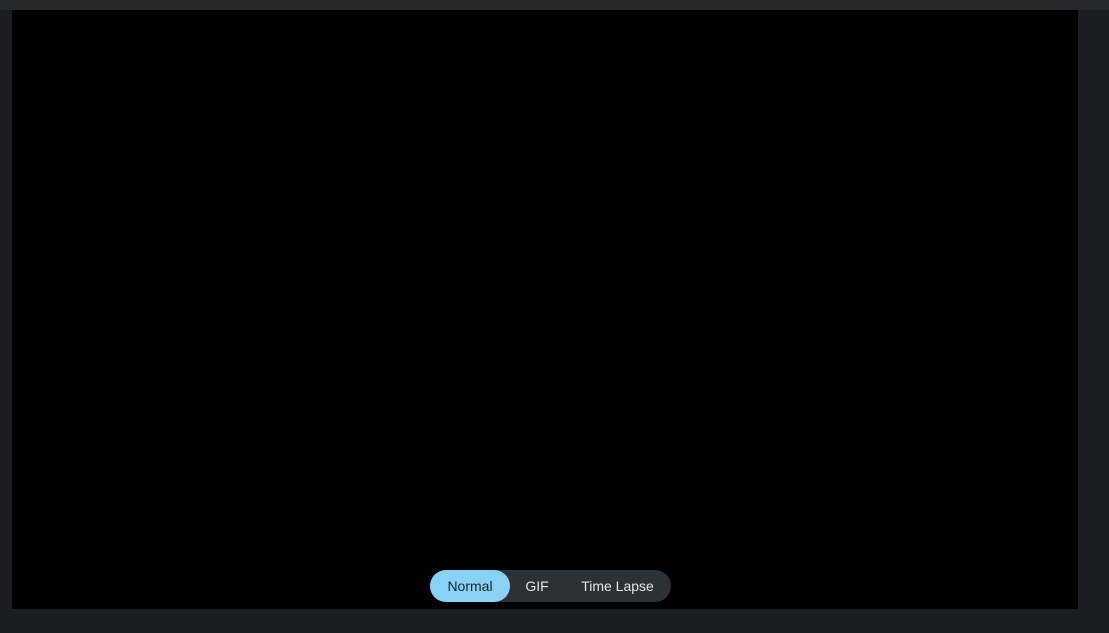 The height and width of the screenshot is (633, 1109). Describe the element at coordinates (617, 586) in the screenshot. I see `mode-time-lapse-button: Time Lapse` at that location.